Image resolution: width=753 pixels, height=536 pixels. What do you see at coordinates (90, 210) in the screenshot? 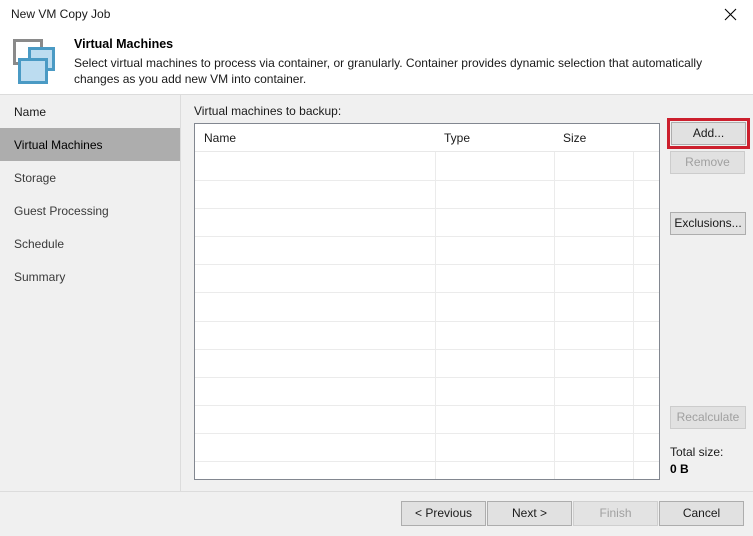
I see `sidebar-item-guest-processing: Guest Processing` at bounding box center [90, 210].